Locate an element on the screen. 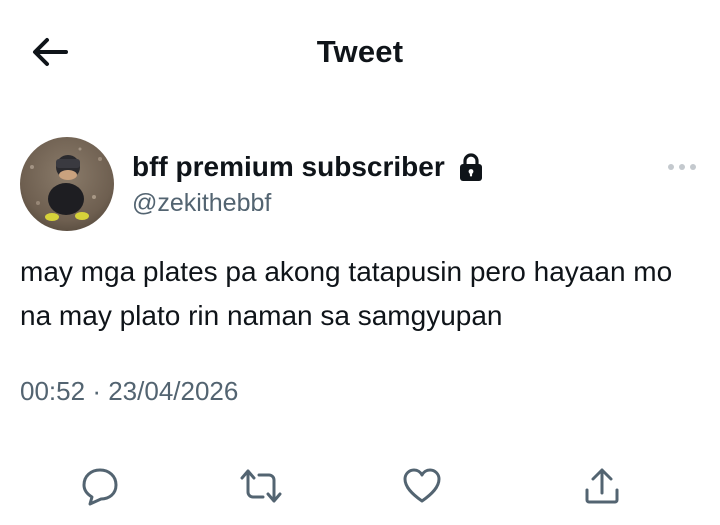 This screenshot has width=720, height=525. reply-button is located at coordinates (100, 486).